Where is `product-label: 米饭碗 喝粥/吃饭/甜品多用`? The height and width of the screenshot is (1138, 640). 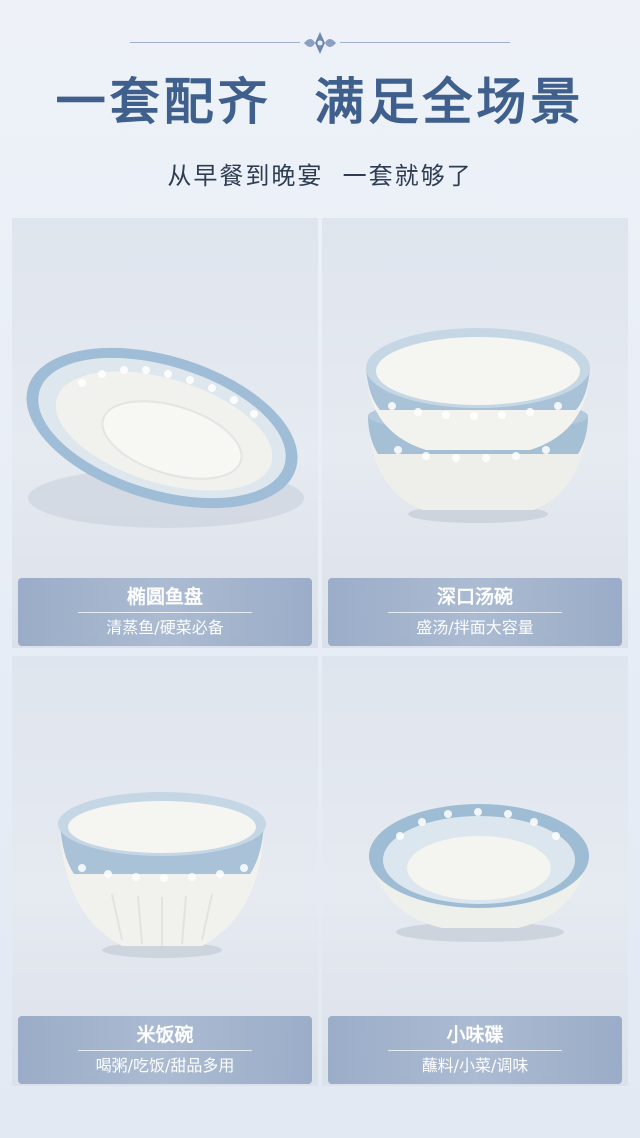 product-label: 米饭碗 喝粥/吃饭/甜品多用 is located at coordinates (165, 1050).